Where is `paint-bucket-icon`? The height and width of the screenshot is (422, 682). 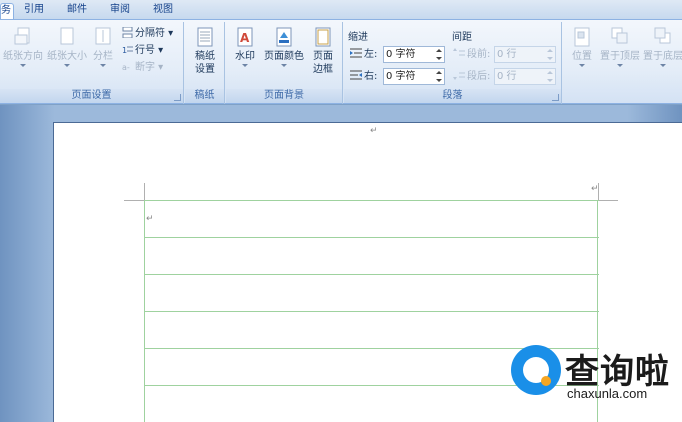
paint-bucket-icon is located at coordinates (284, 37).